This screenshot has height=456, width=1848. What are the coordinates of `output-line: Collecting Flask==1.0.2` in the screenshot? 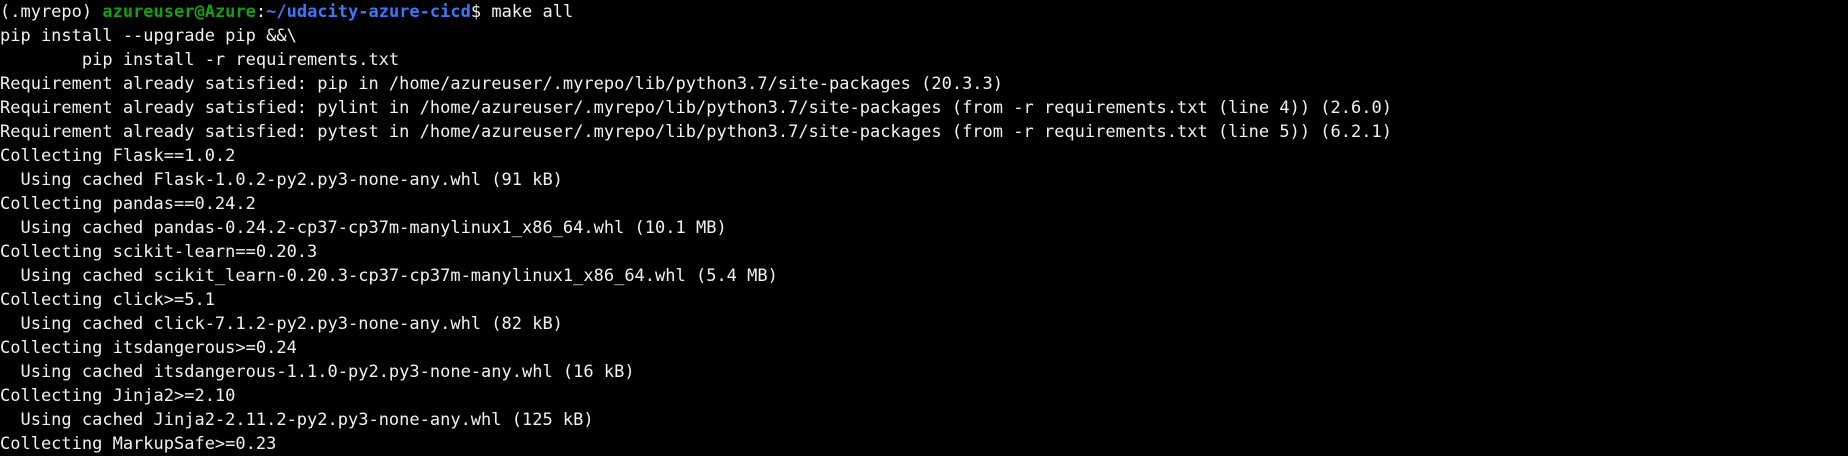 It's located at (118, 156).